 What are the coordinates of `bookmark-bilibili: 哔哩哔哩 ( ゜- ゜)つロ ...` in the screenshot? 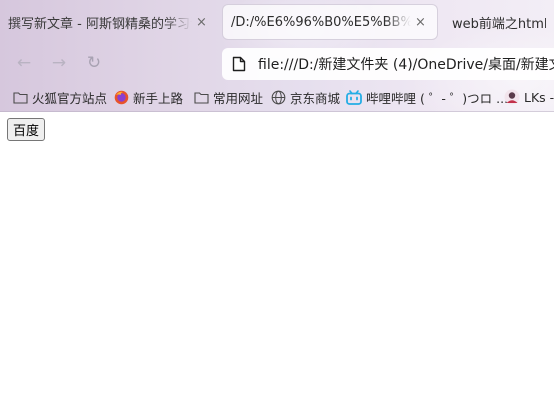 It's located at (427, 97).